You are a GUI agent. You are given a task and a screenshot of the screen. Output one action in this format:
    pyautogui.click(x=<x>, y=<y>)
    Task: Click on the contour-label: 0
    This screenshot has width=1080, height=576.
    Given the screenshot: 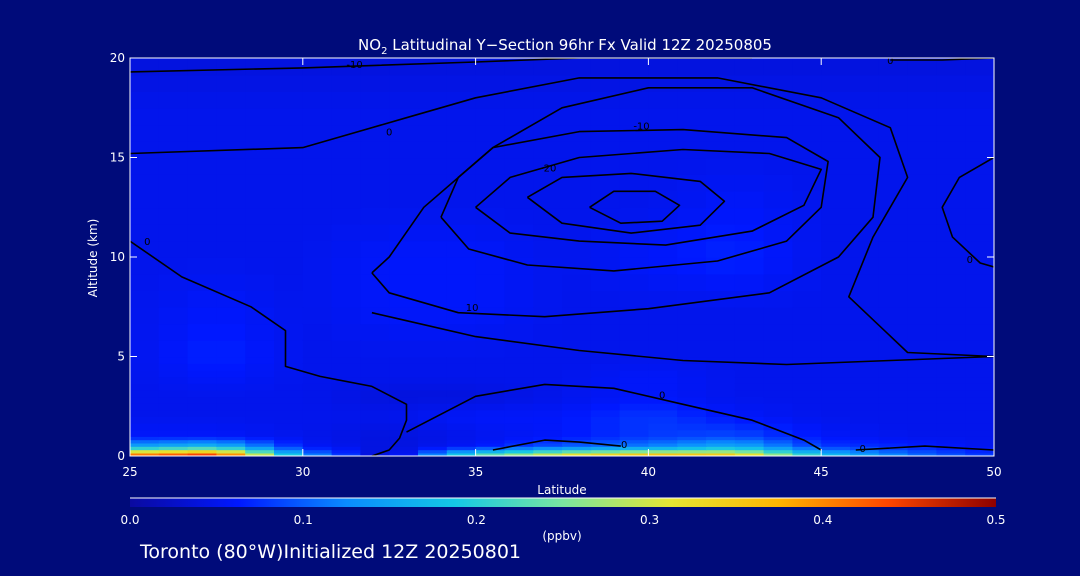 What is the action you would take?
    pyautogui.click(x=147, y=242)
    